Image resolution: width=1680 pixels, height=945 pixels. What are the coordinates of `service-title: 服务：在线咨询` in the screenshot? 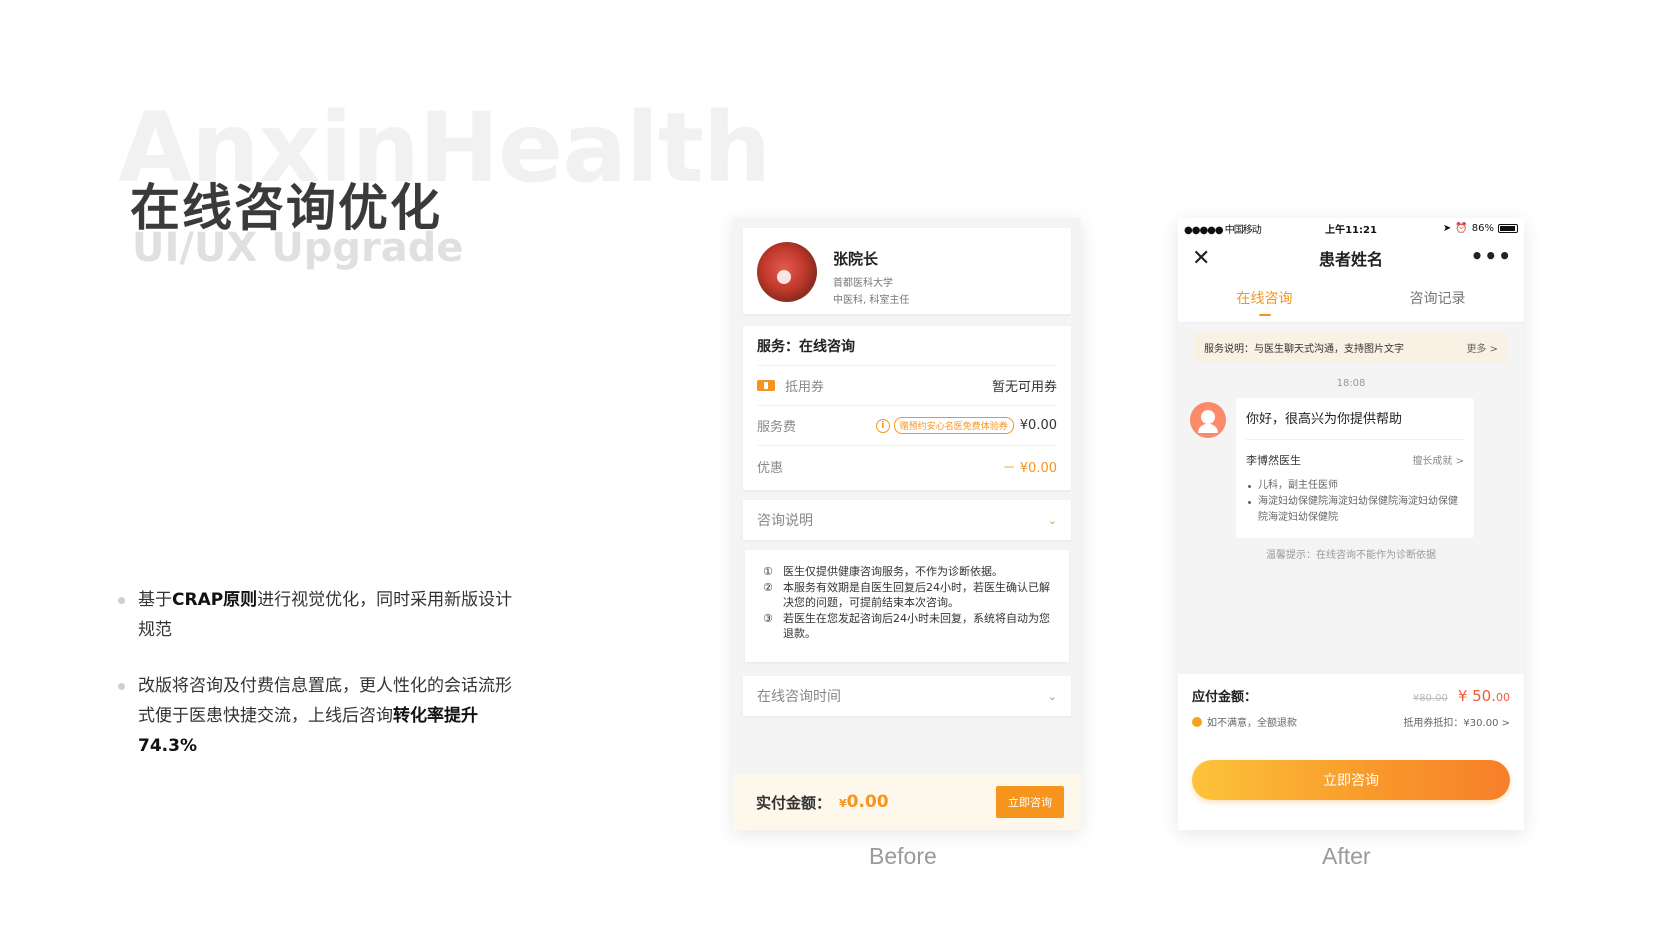 It's located at (907, 346).